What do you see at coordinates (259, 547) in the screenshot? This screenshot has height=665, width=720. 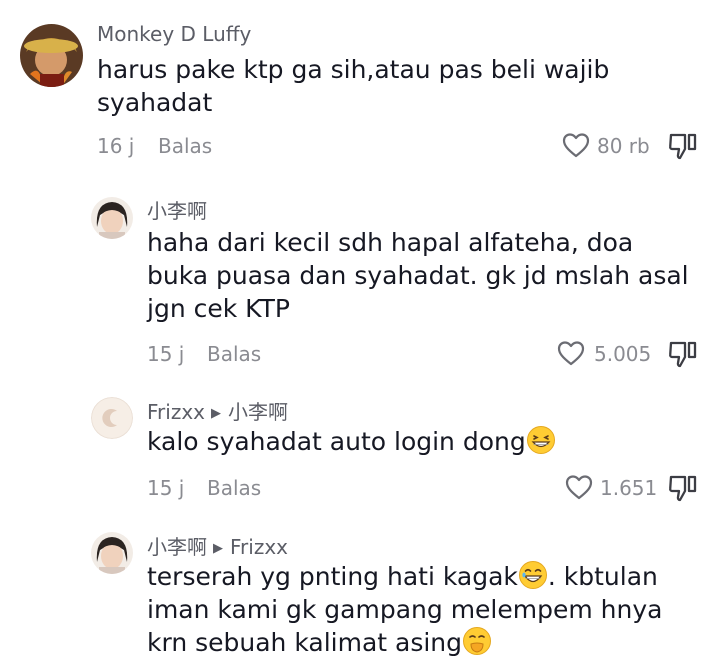 I see `reply-to-username: Frizxx` at bounding box center [259, 547].